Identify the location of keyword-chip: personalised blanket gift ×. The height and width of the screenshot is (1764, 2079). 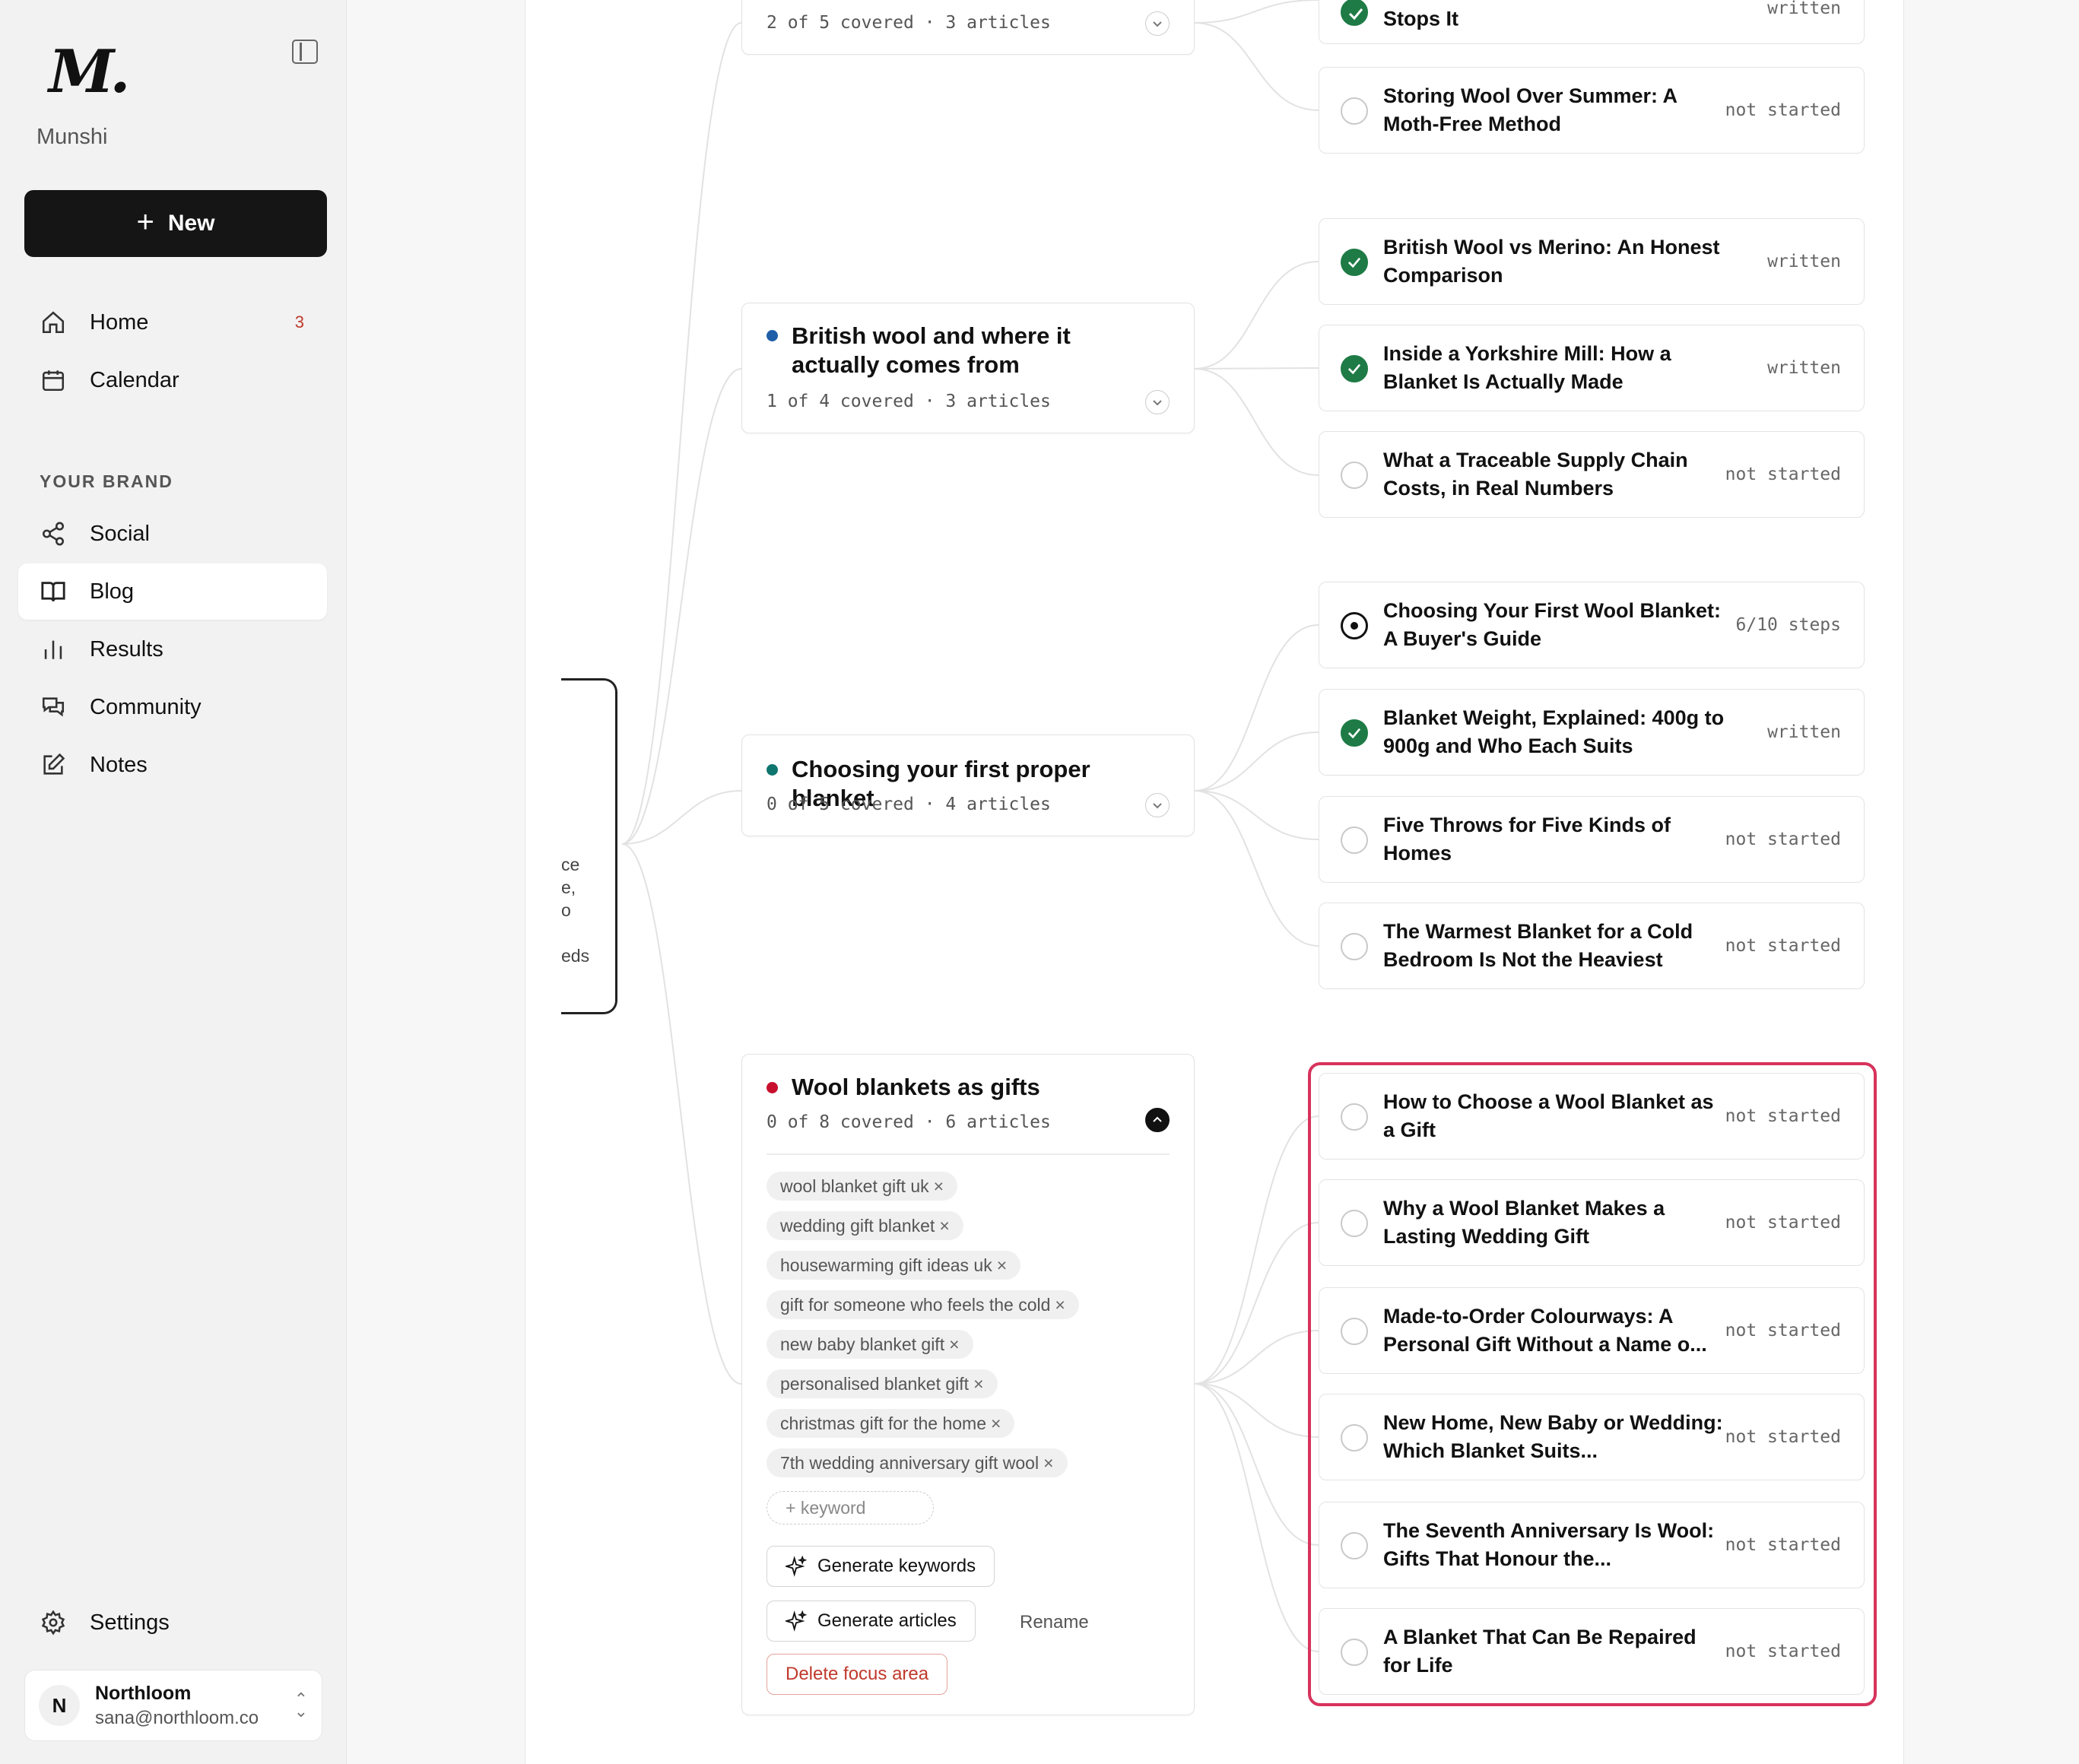
(882, 1383).